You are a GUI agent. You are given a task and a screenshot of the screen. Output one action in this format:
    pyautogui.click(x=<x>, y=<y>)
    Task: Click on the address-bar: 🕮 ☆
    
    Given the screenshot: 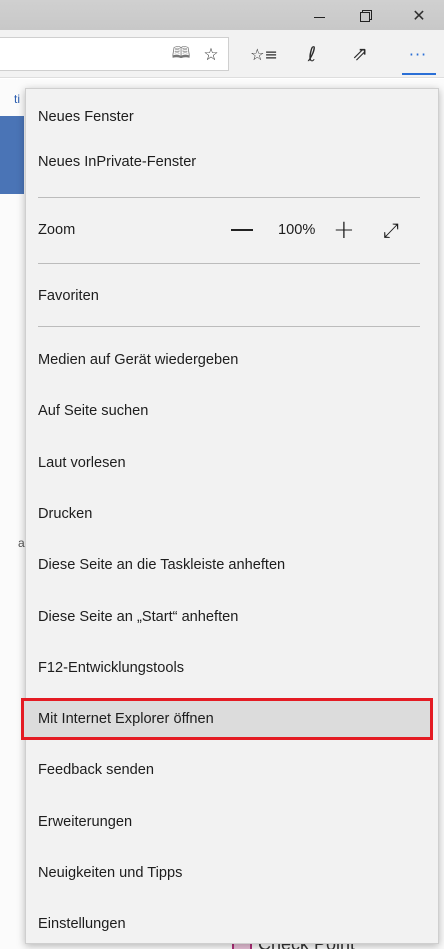 What is the action you would take?
    pyautogui.click(x=114, y=54)
    